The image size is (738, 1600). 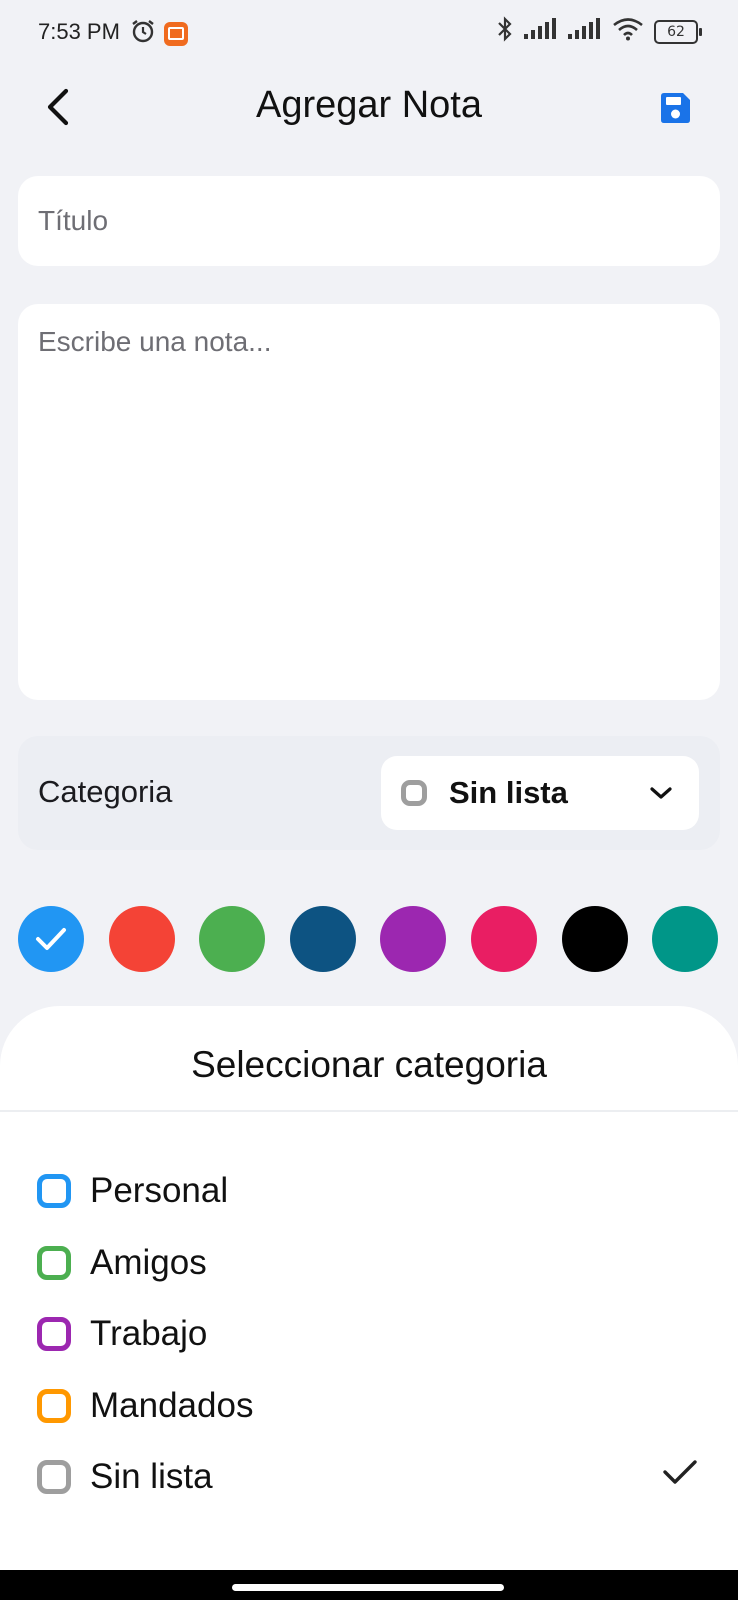 What do you see at coordinates (661, 793) in the screenshot?
I see `chevron-down-icon` at bounding box center [661, 793].